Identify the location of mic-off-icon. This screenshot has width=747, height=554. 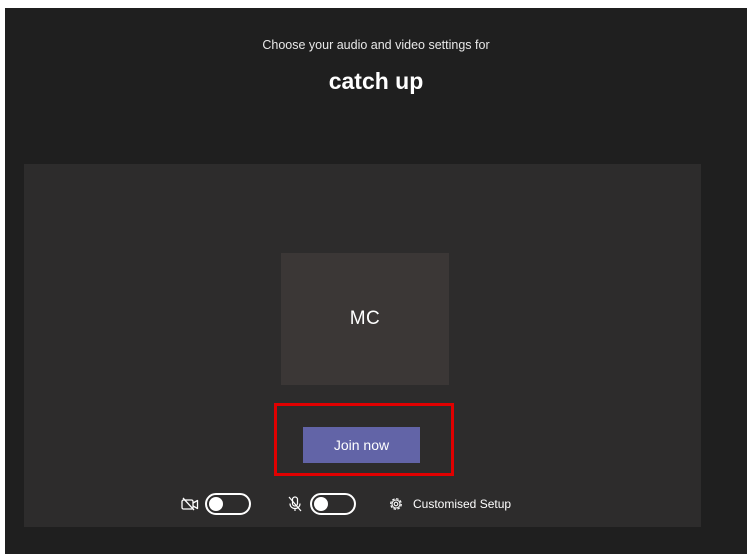
(295, 504).